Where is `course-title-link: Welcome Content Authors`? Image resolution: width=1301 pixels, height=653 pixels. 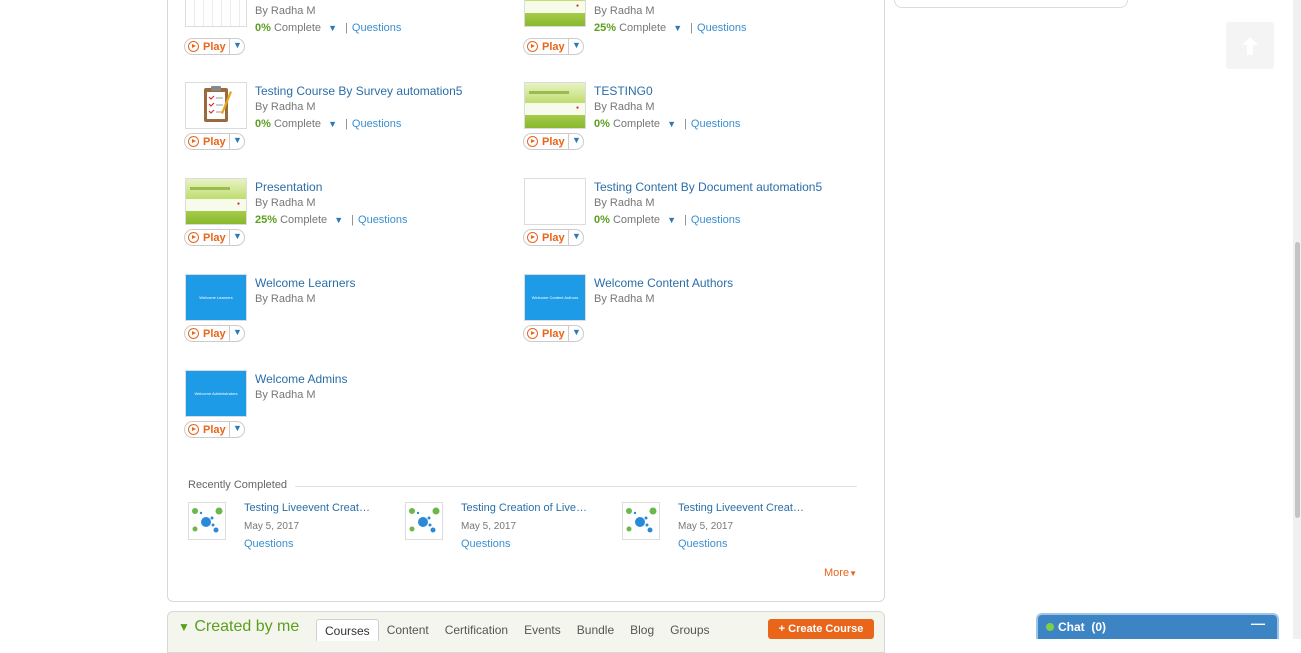 course-title-link: Welcome Content Authors is located at coordinates (724, 283).